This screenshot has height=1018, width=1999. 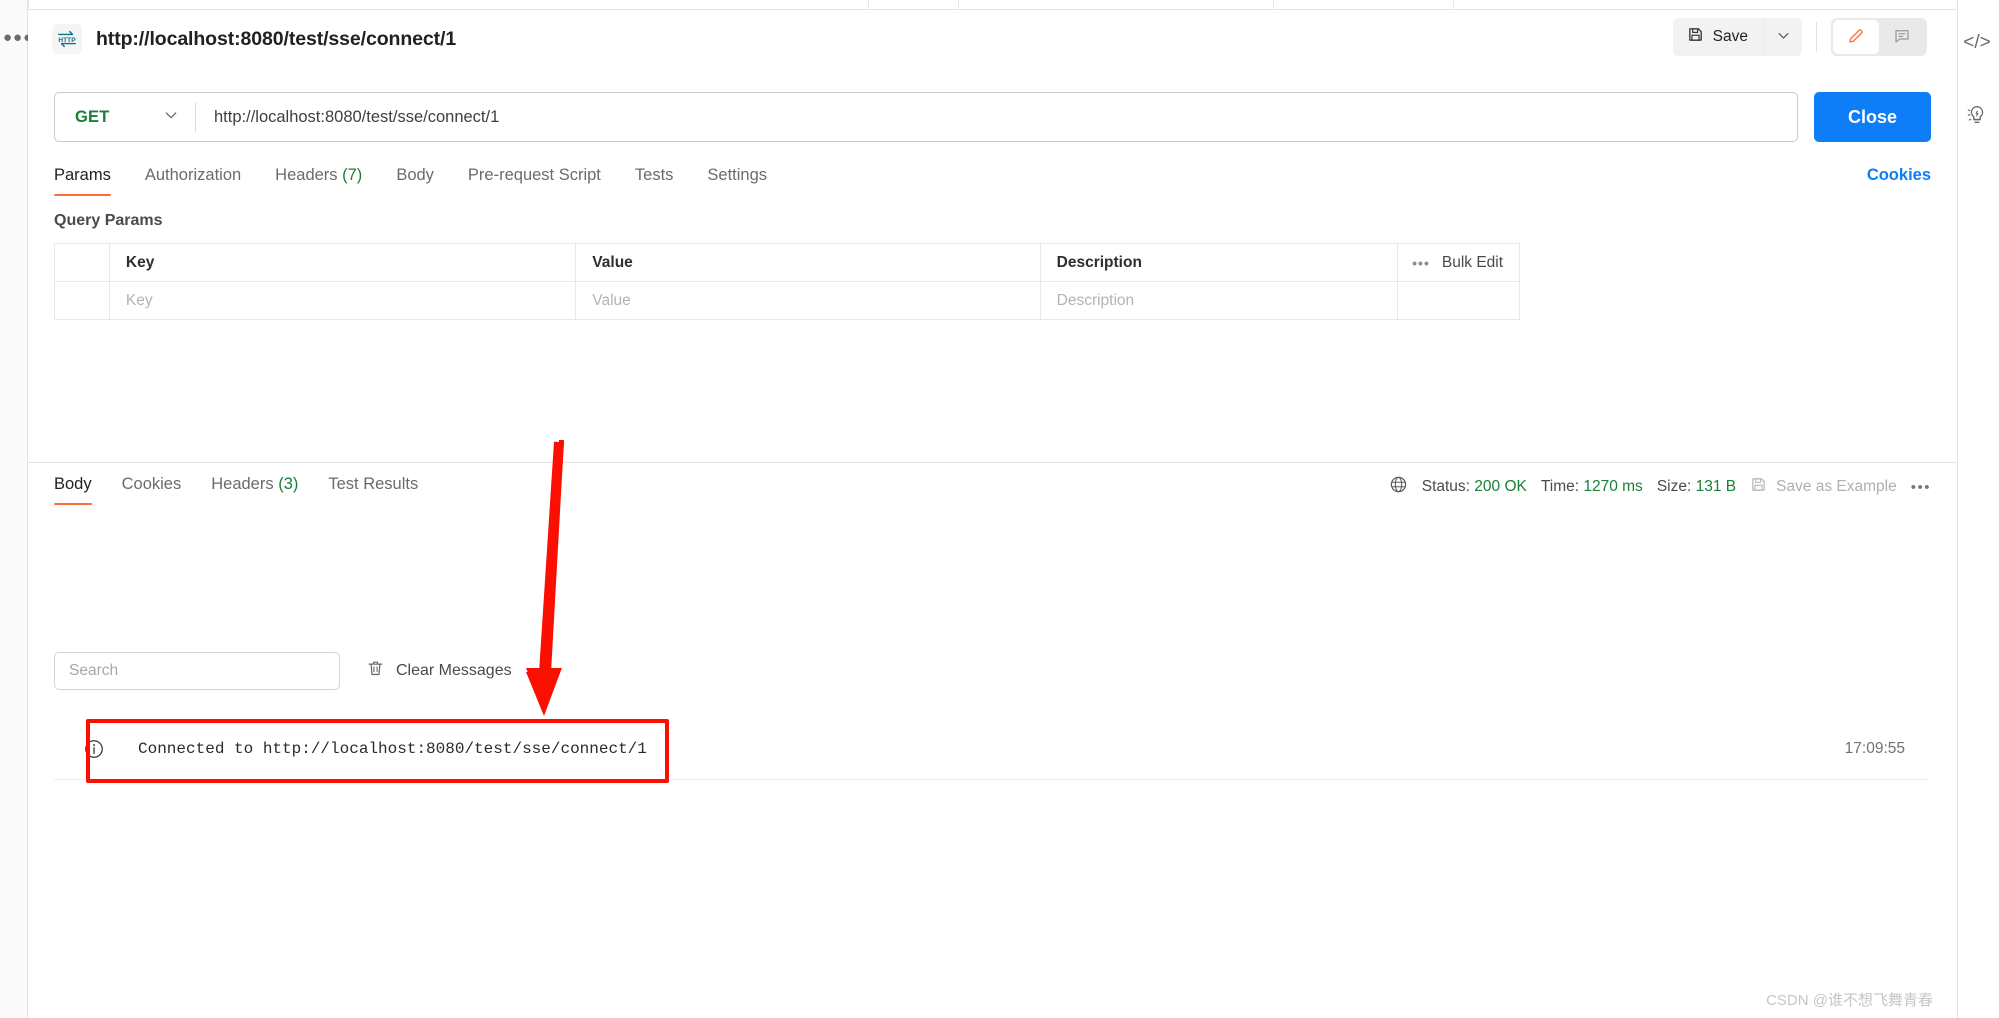 I want to click on watermark: CSDN @谁不想飞舞青春, so click(x=1849, y=1000).